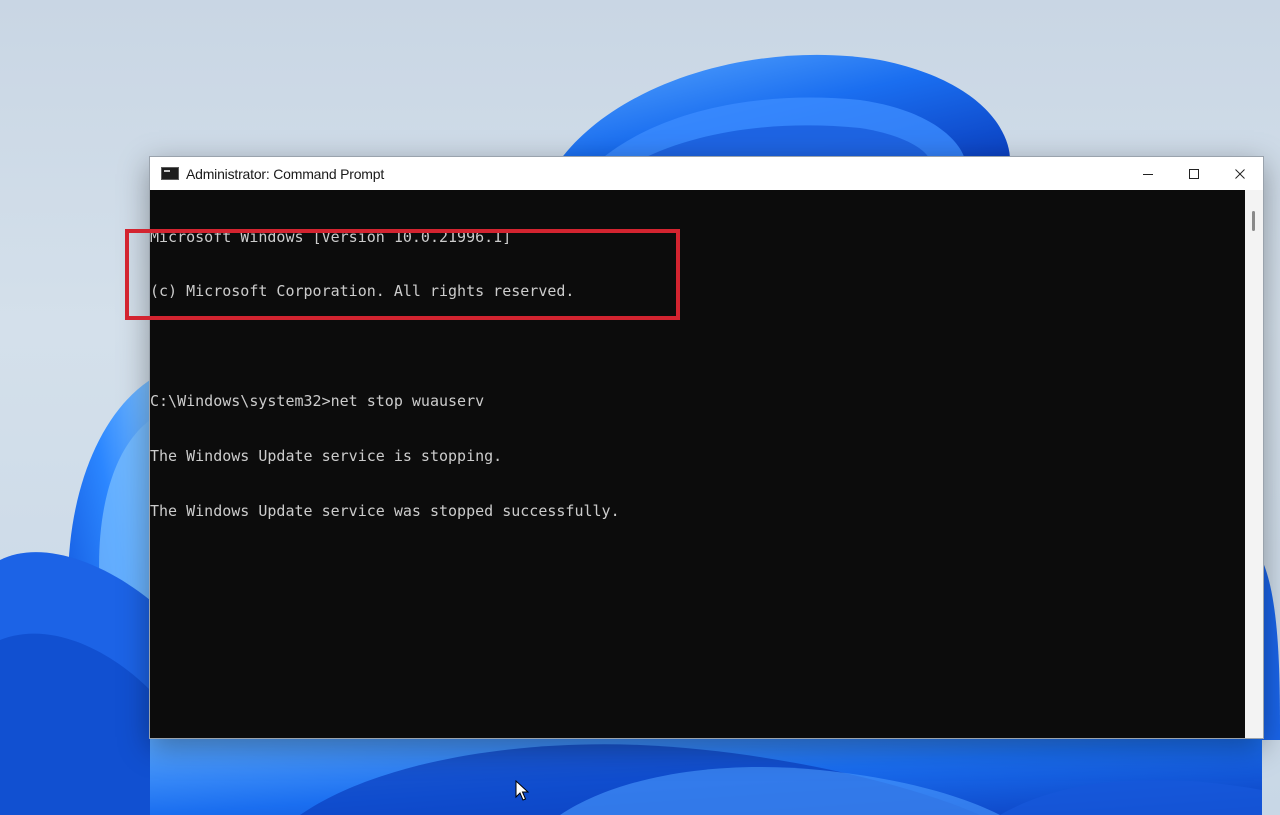 The image size is (1280, 815). I want to click on minimize-button, so click(1148, 173).